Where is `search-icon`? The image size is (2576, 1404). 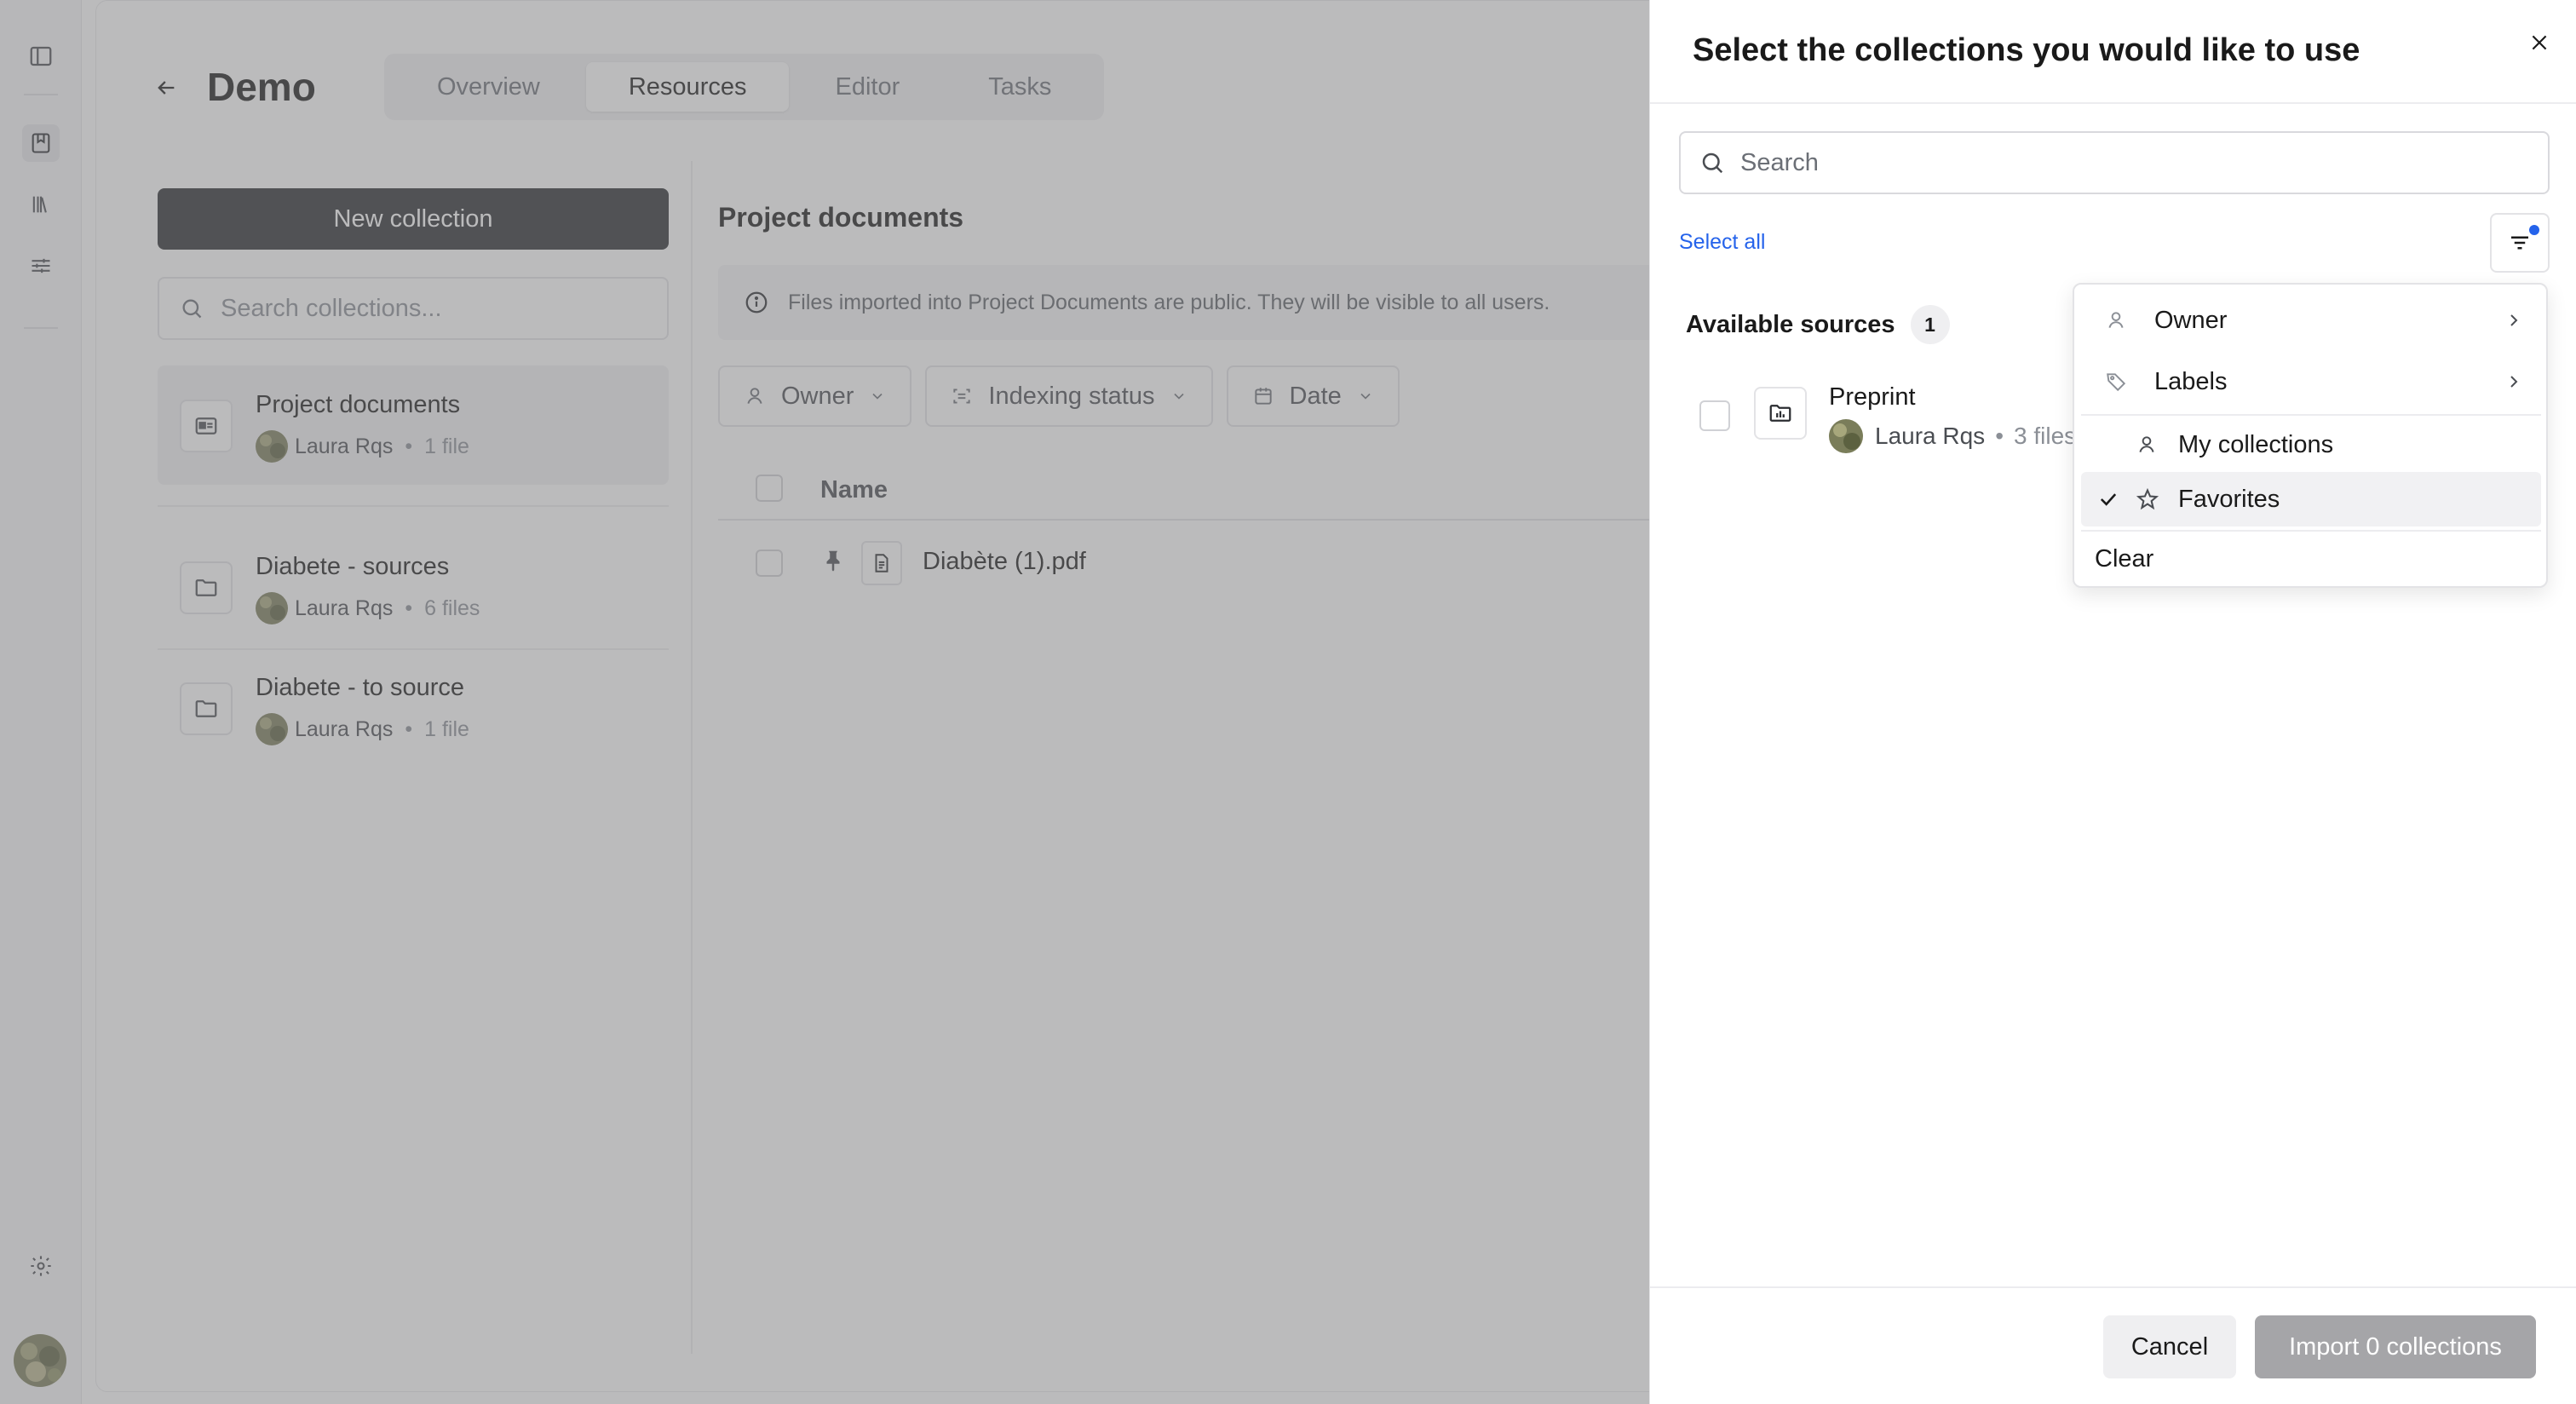
search-icon is located at coordinates (1713, 163).